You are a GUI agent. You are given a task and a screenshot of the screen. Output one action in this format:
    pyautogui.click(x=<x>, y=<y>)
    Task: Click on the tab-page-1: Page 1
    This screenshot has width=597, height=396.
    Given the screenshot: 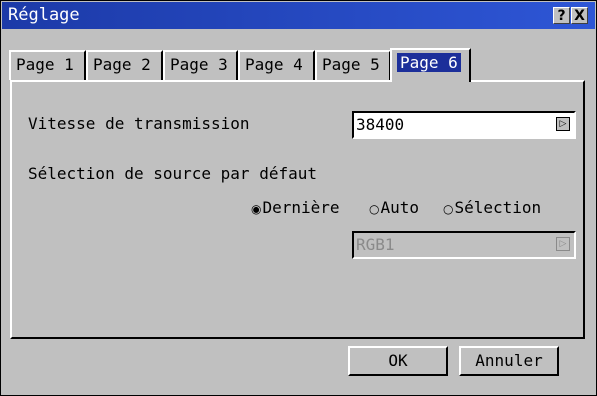 What is the action you would take?
    pyautogui.click(x=47, y=65)
    